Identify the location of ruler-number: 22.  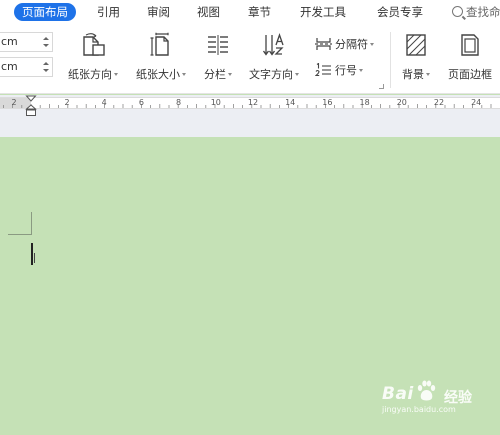
(439, 102).